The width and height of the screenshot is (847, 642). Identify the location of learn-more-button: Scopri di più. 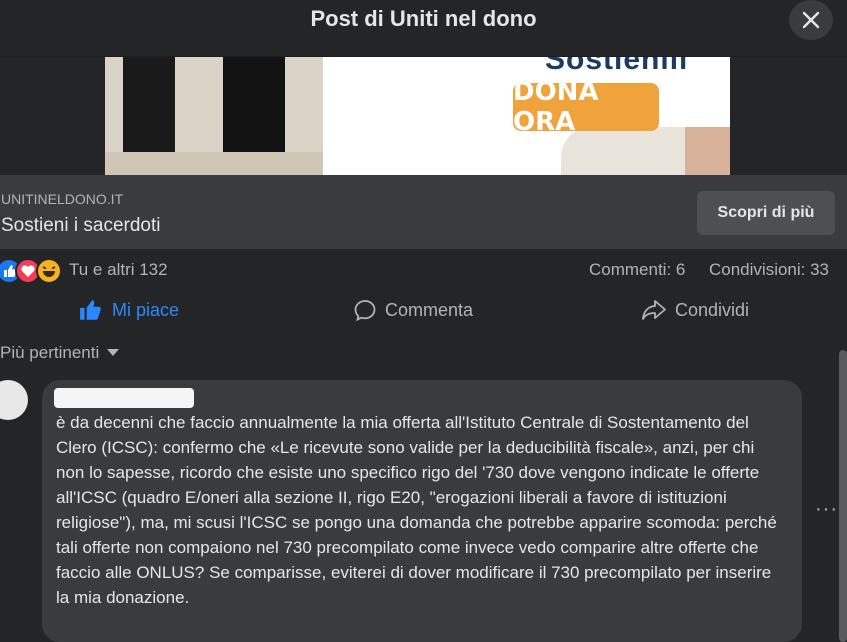
(766, 213).